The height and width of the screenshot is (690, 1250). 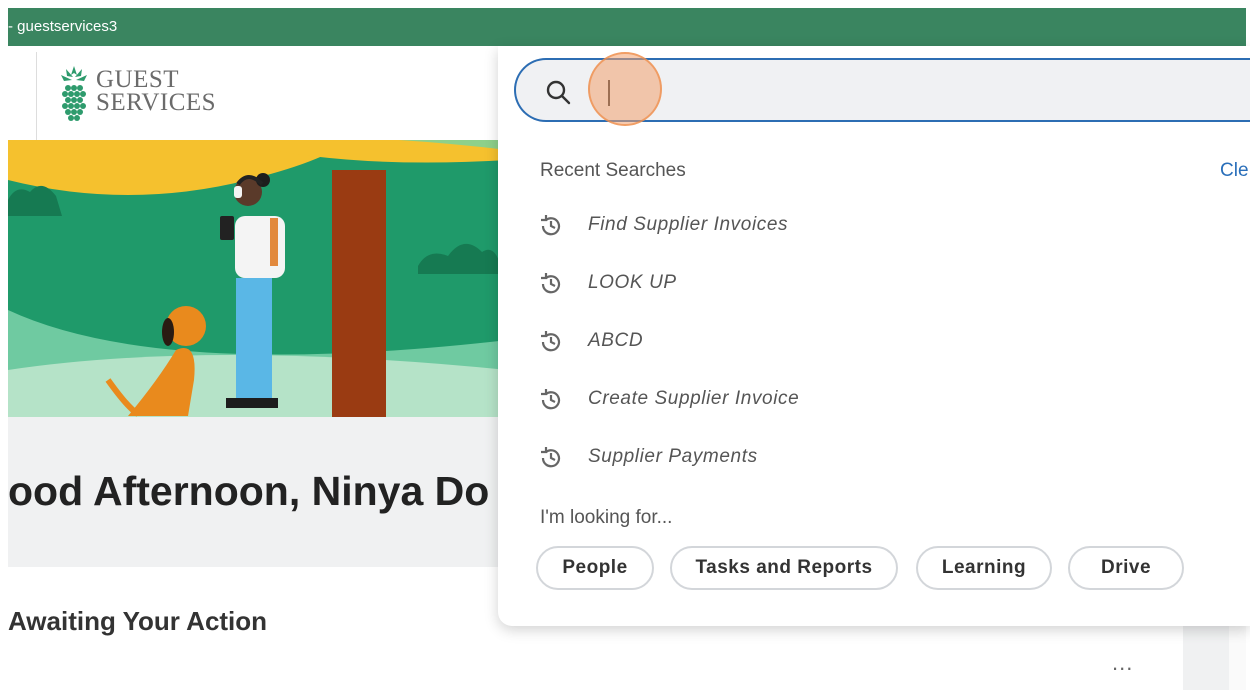 I want to click on recent-search-text: Supplier Payments, so click(x=673, y=456).